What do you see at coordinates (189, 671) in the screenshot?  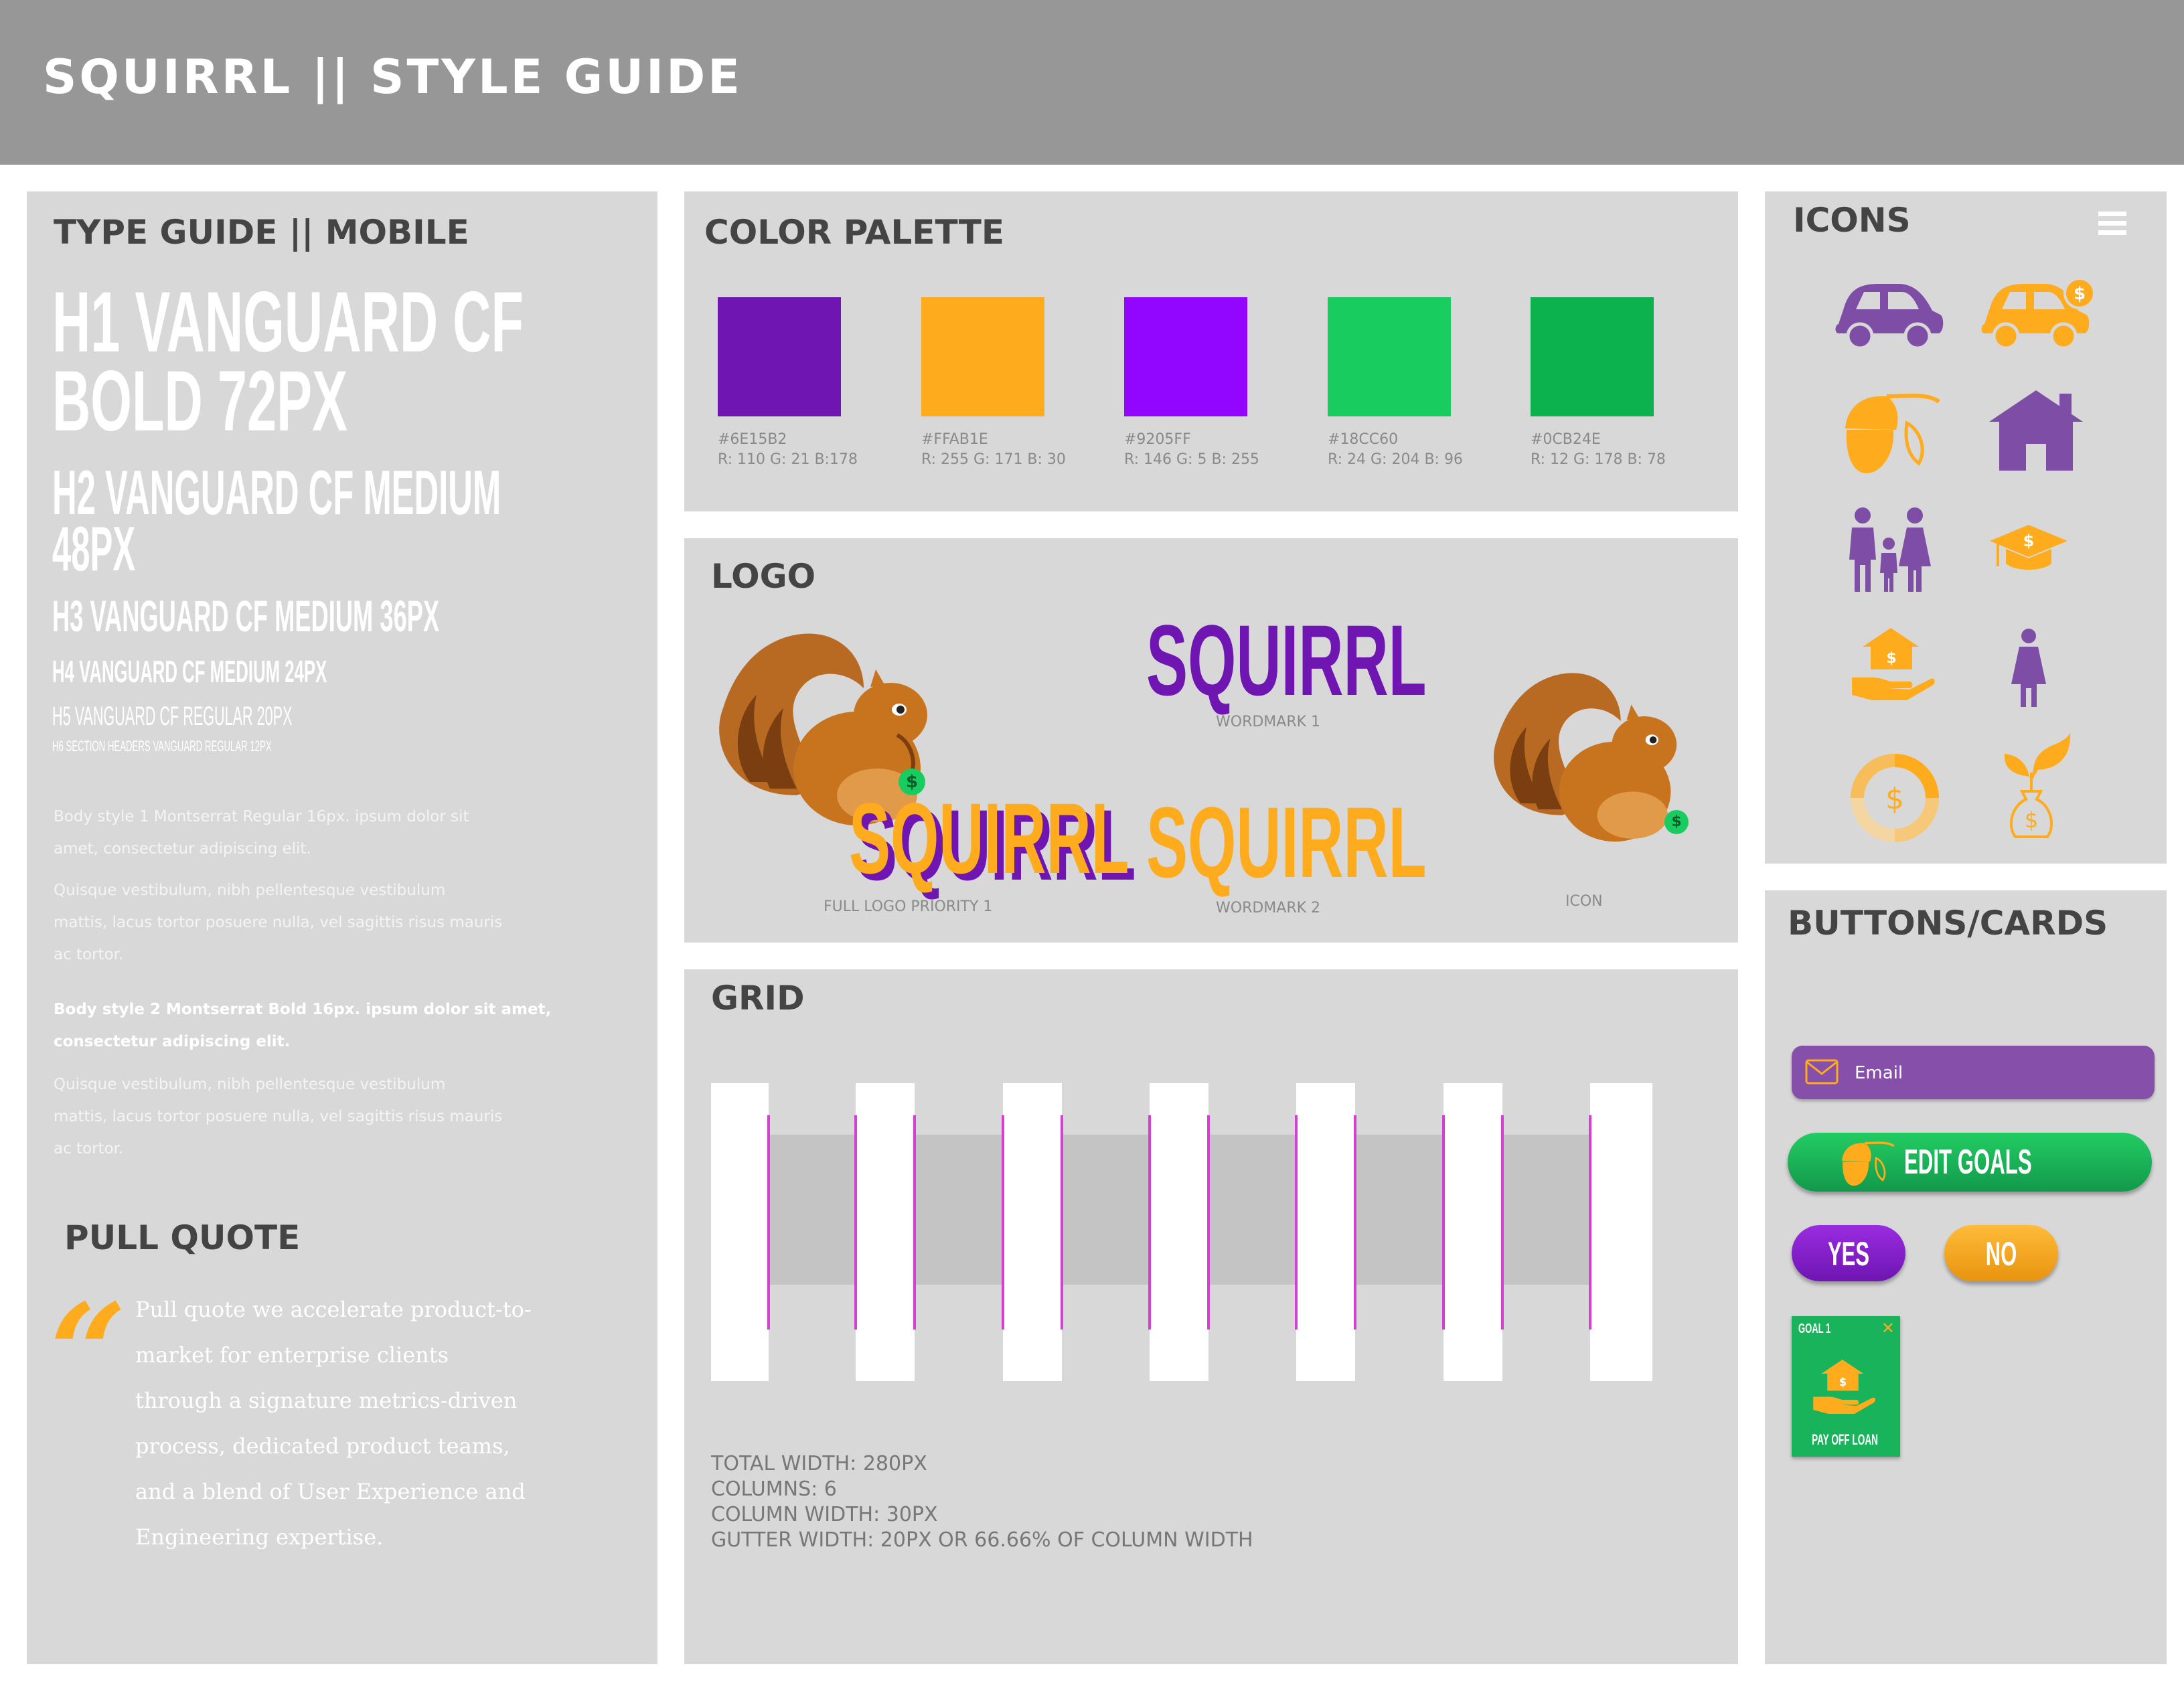 I see `h4-sample: H4 VANGUARD CF MEDIUM 24PX` at bounding box center [189, 671].